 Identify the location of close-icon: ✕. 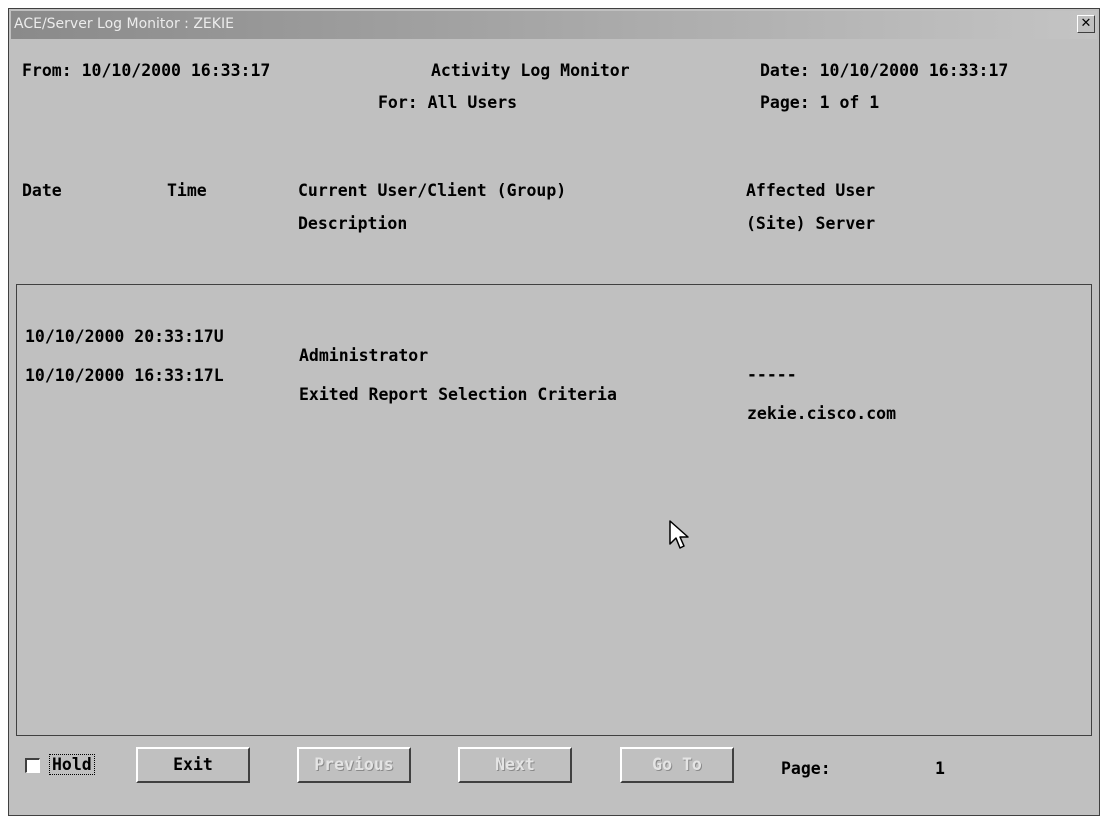
(1086, 23).